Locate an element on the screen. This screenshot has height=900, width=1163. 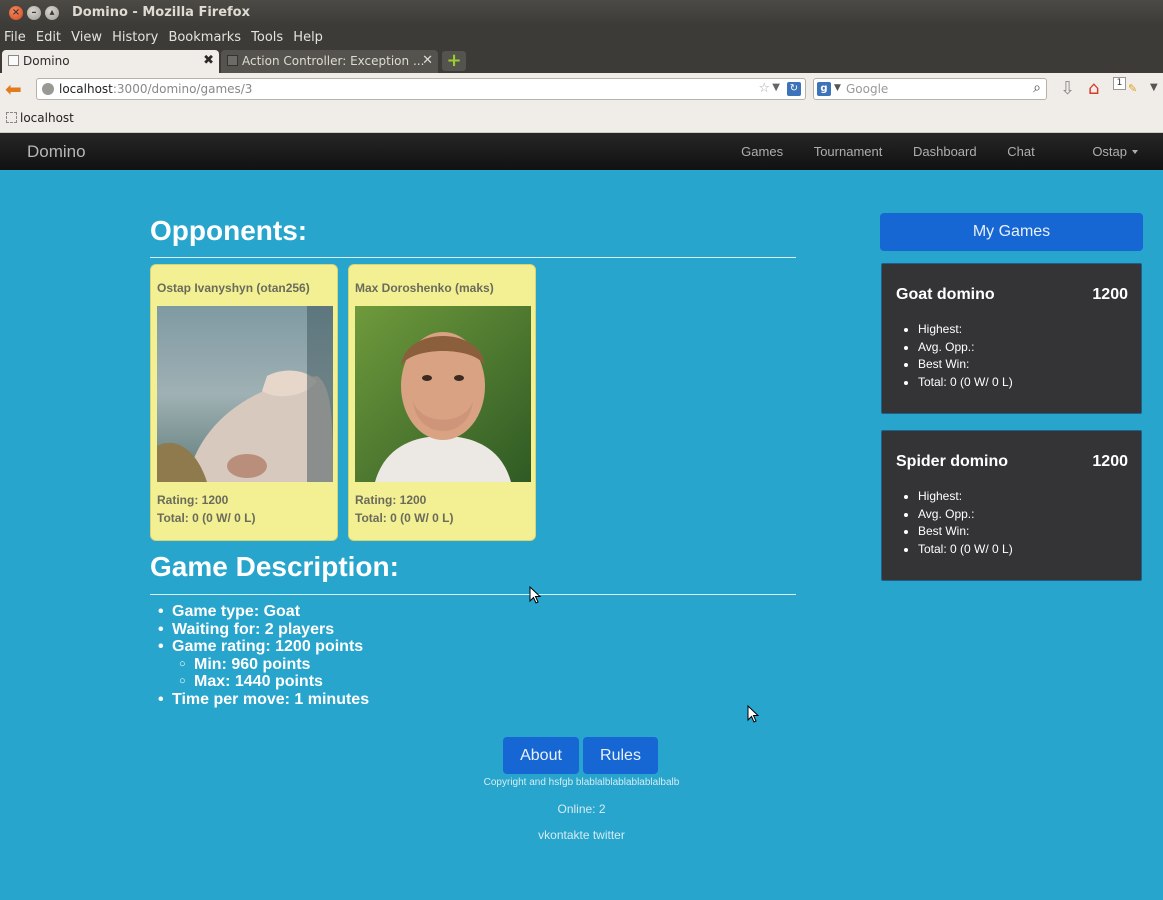
tab-domino: Domino ✖ is located at coordinates (110, 61).